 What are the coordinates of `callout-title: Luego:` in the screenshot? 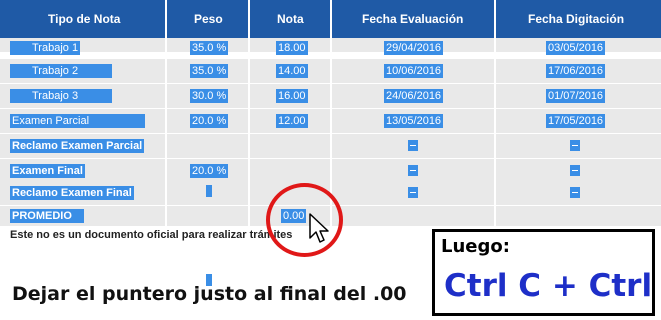 It's located at (475, 246).